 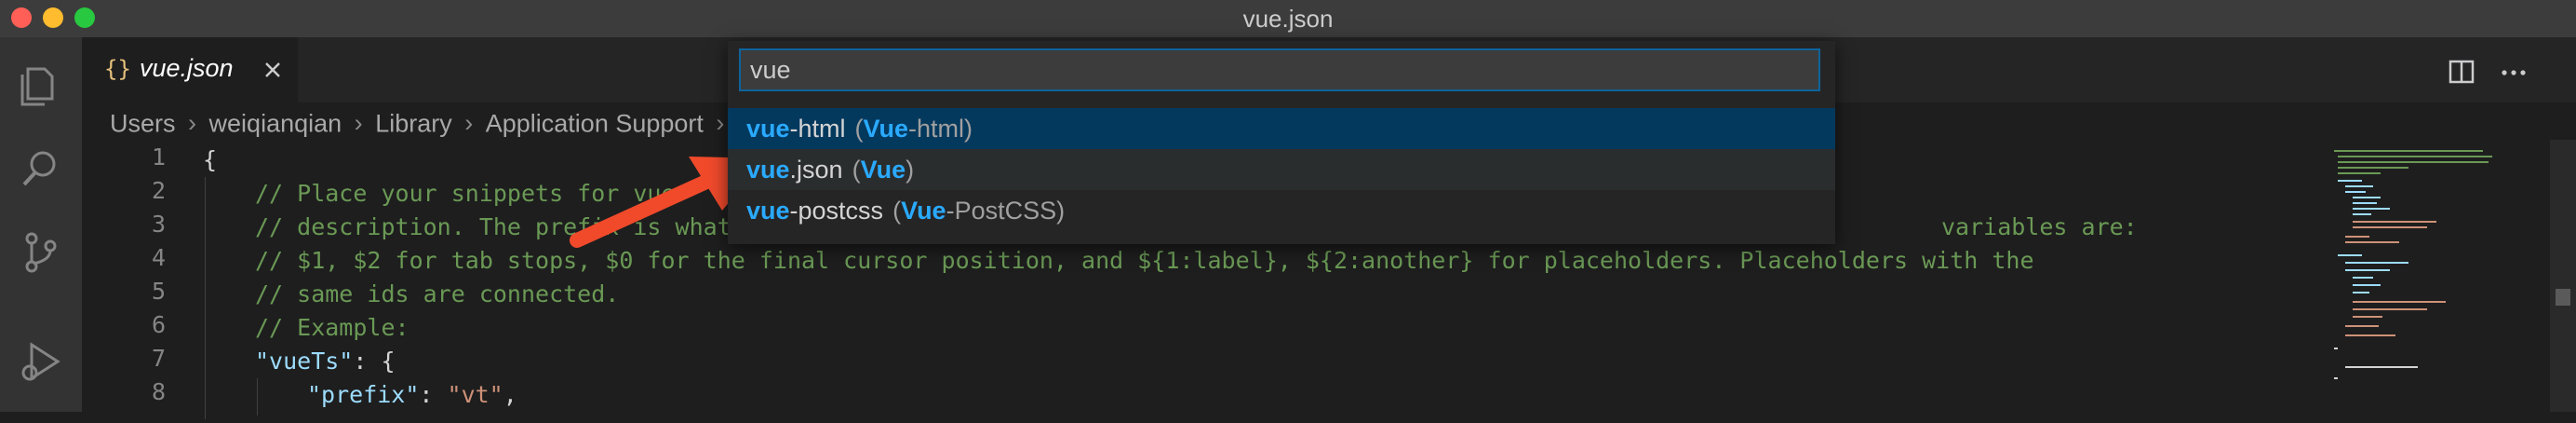 What do you see at coordinates (2461, 72) in the screenshot?
I see `split-editor-icon` at bounding box center [2461, 72].